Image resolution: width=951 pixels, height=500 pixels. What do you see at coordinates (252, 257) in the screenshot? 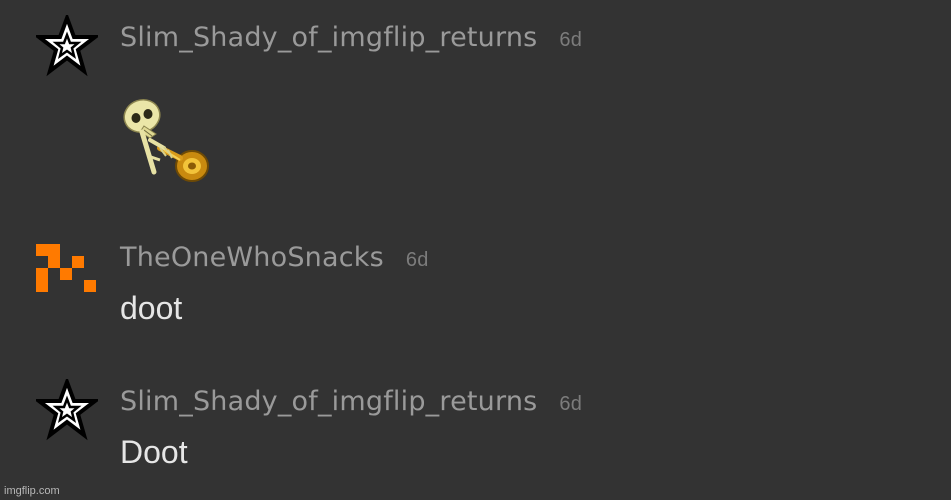
I see `username-text: TheOneWhoSnacks` at bounding box center [252, 257].